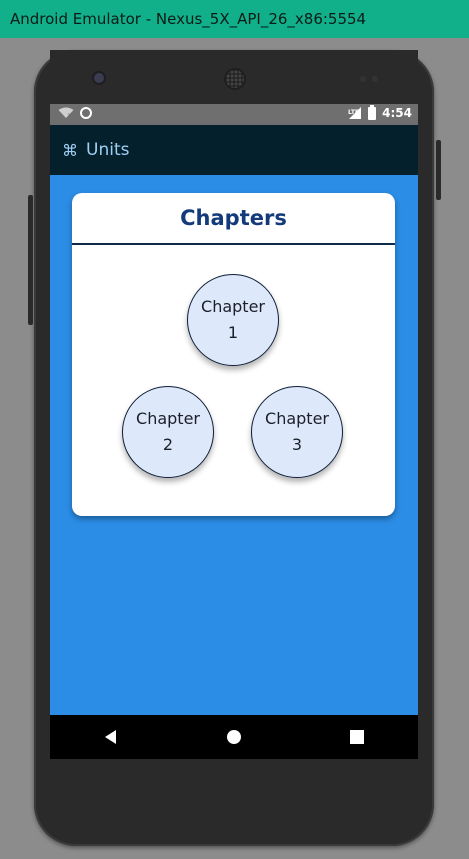 This screenshot has width=469, height=859. I want to click on back-button, so click(111, 737).